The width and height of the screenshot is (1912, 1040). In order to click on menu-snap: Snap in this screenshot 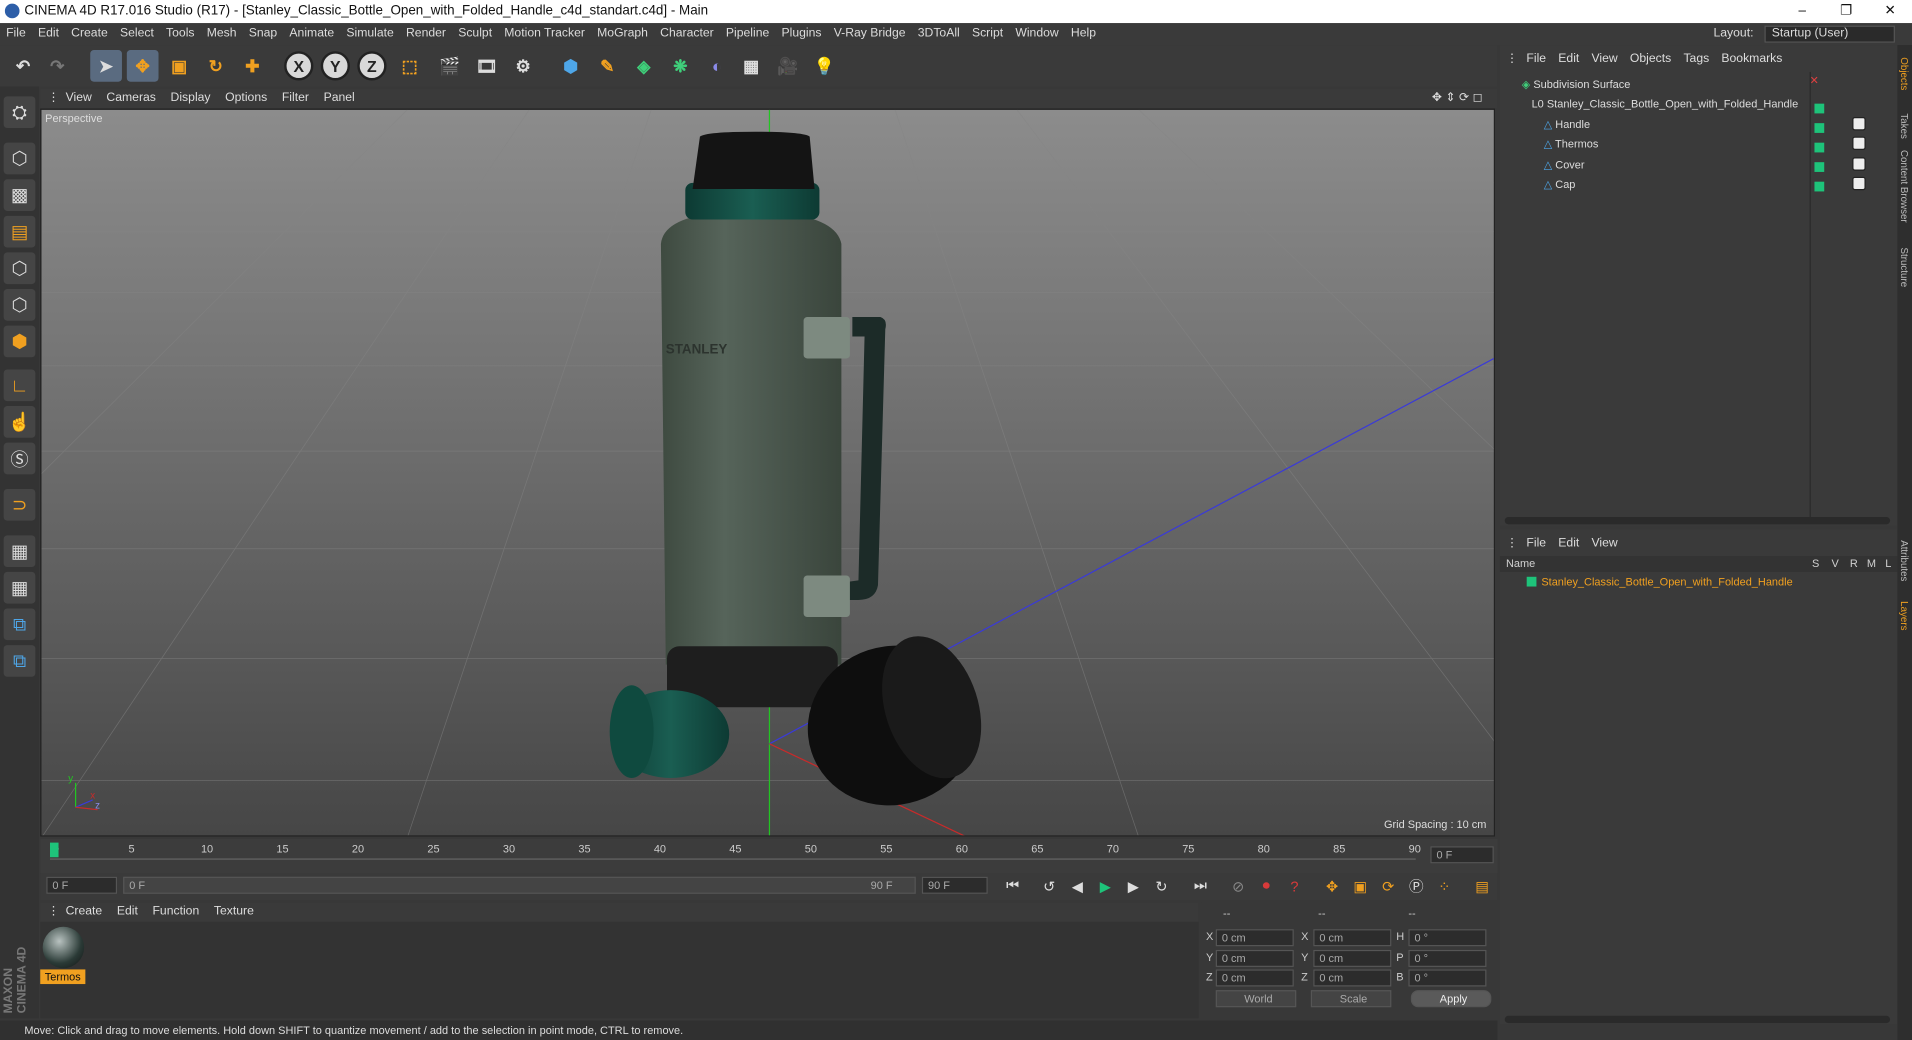, I will do `click(263, 34)`.